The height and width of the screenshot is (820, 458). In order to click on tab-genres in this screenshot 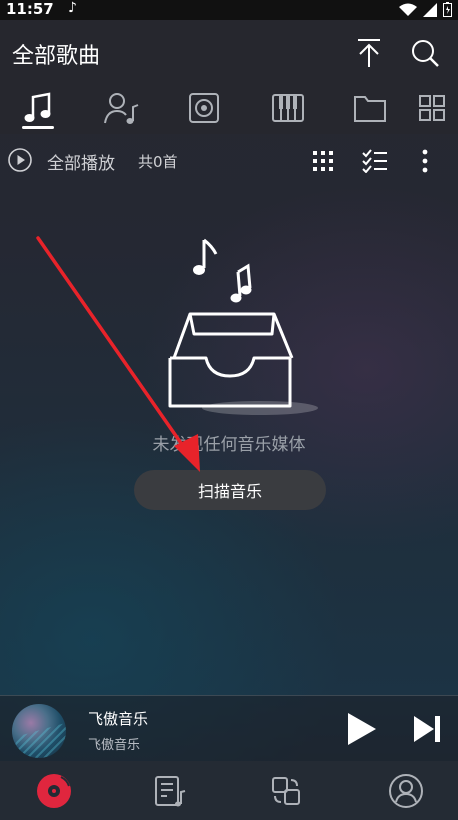, I will do `click(288, 108)`.